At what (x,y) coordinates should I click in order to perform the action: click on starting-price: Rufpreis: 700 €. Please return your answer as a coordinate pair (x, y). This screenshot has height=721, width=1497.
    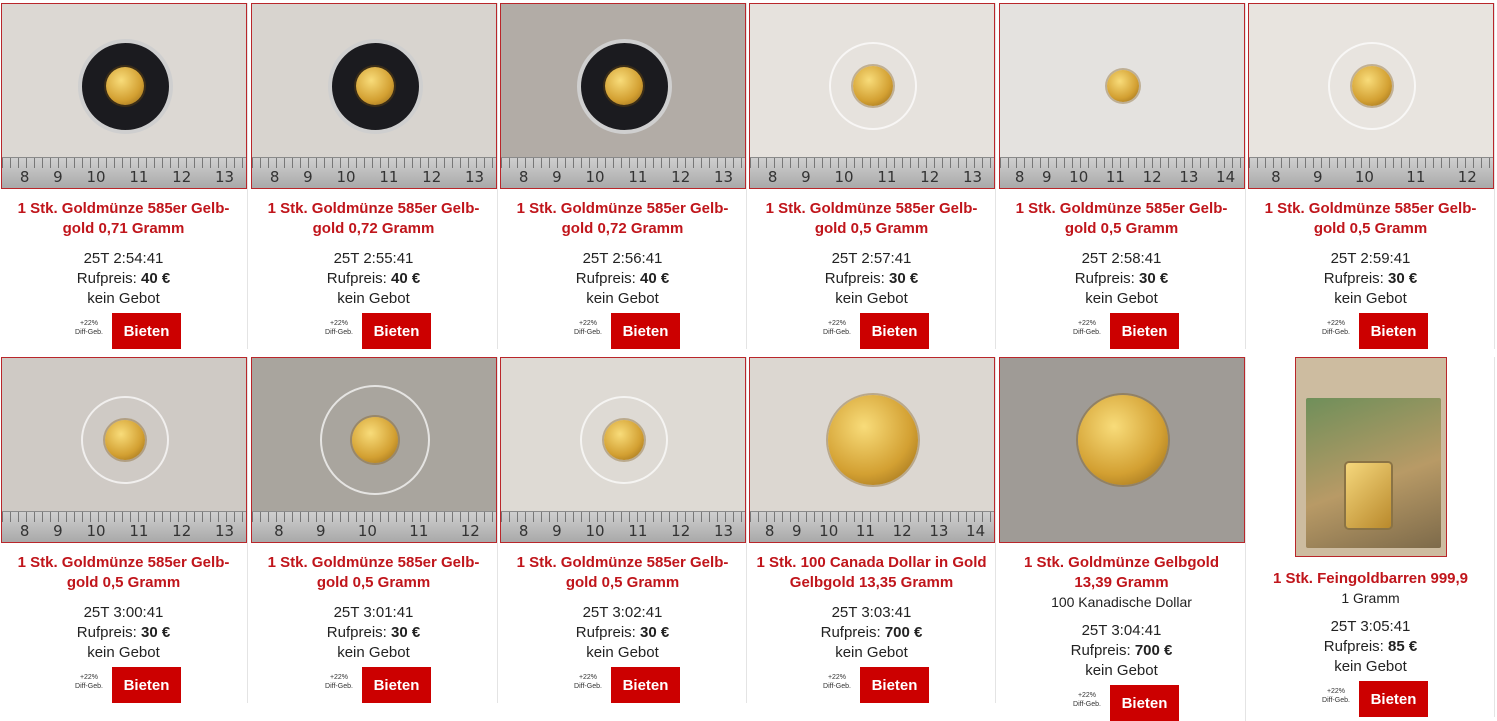
    Looking at the image, I should click on (871, 633).